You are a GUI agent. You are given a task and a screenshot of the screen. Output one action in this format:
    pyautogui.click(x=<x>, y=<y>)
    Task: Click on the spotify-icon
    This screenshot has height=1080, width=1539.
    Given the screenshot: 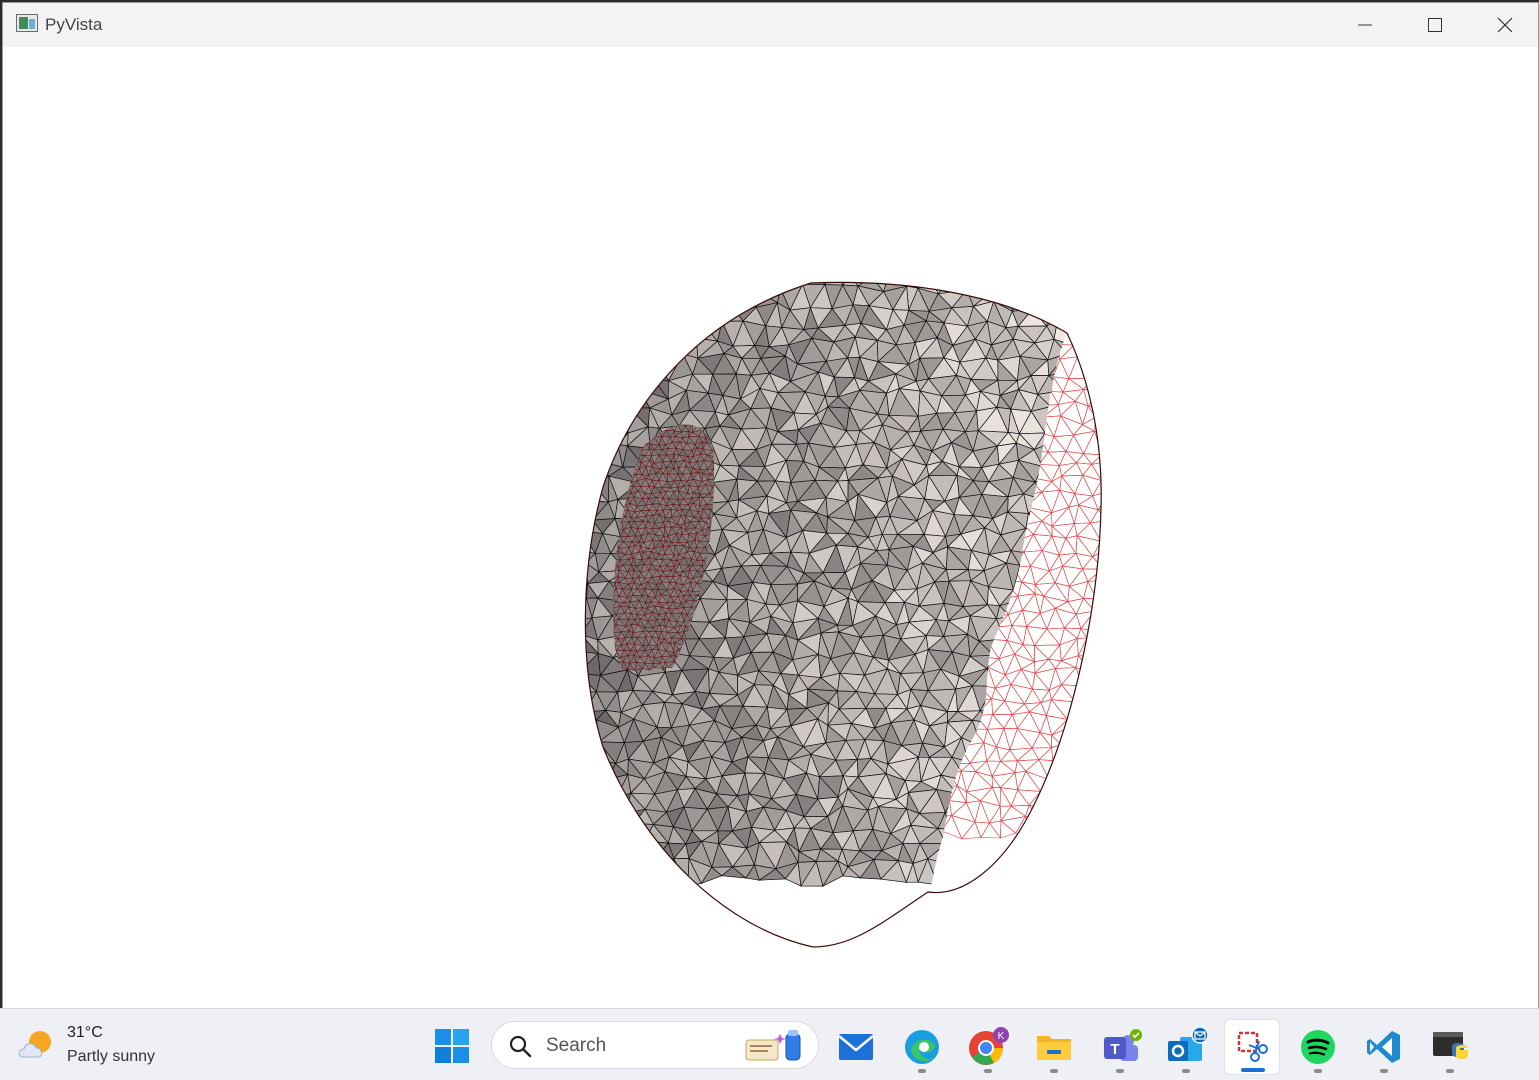 What is the action you would take?
    pyautogui.click(x=1318, y=1047)
    